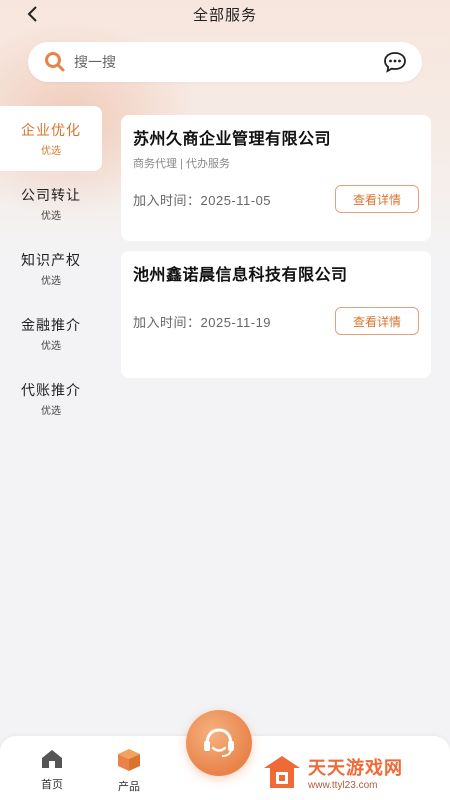 This screenshot has height=800, width=450. I want to click on join-date: 加入时间：2025-11-05, so click(202, 200).